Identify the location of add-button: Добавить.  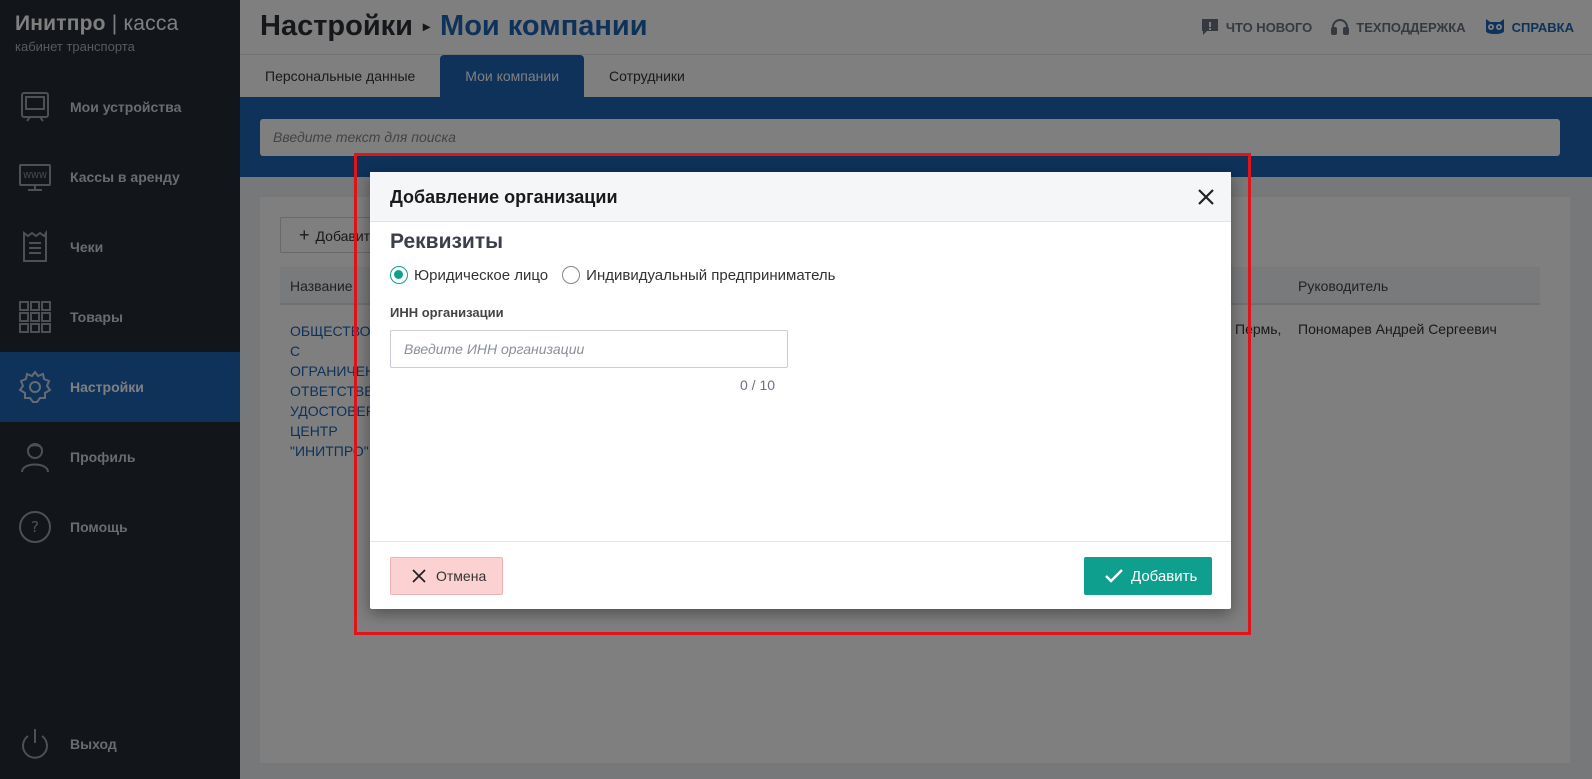
(1148, 576).